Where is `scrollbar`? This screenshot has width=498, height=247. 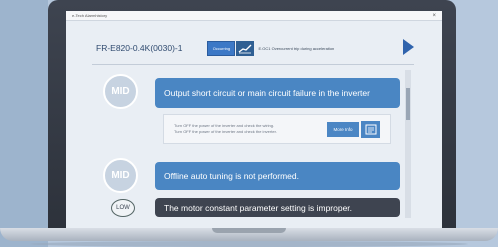
scrollbar is located at coordinates (408, 144).